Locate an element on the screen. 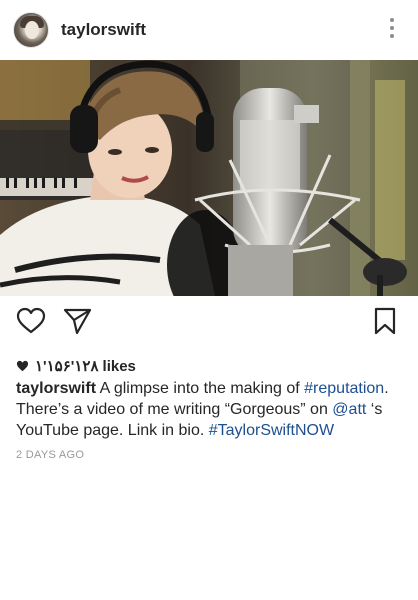 The image size is (418, 600). mention-att: @att is located at coordinates (349, 409).